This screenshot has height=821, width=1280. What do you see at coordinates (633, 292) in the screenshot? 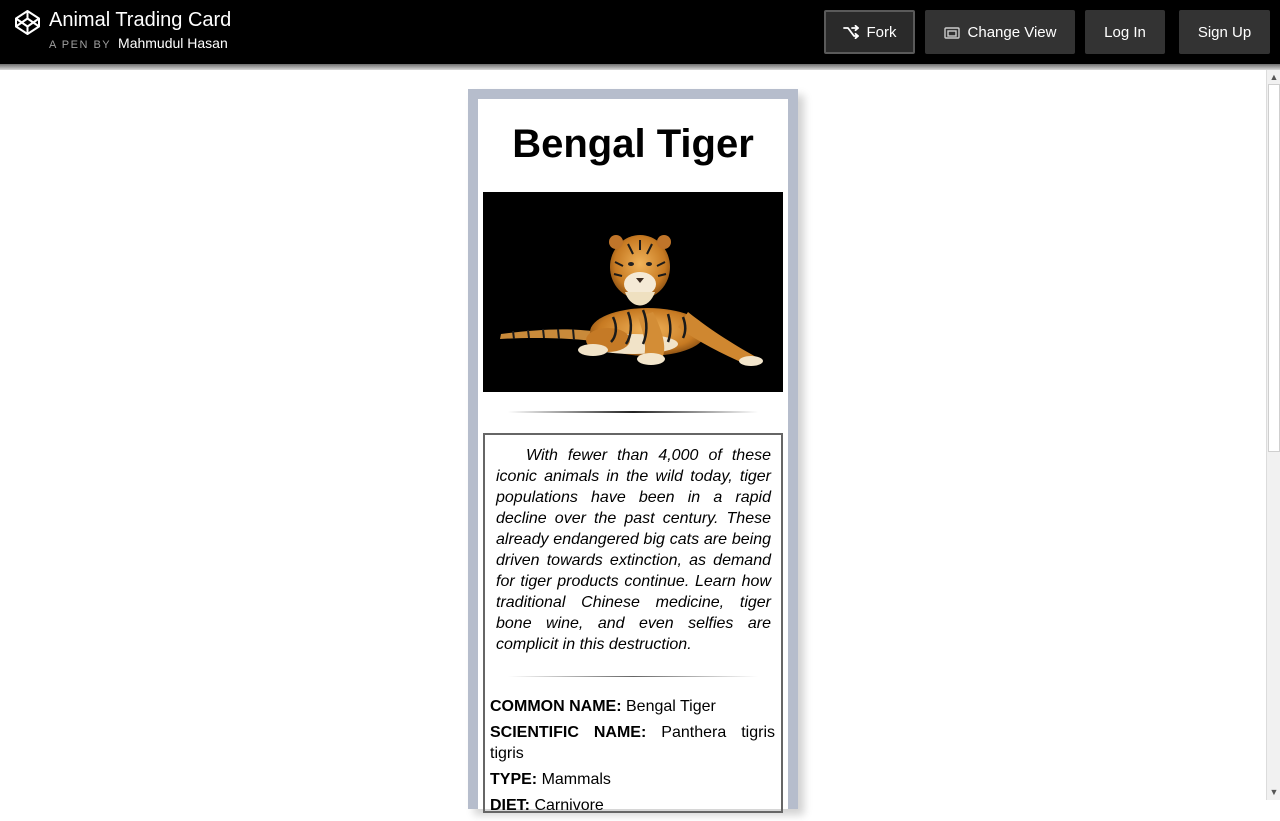
I see `tiger-photo` at bounding box center [633, 292].